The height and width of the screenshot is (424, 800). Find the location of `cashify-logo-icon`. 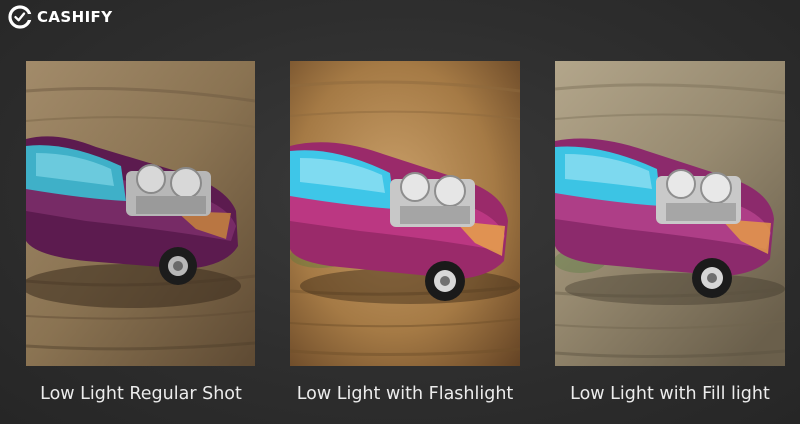

cashify-logo-icon is located at coordinates (20, 17).